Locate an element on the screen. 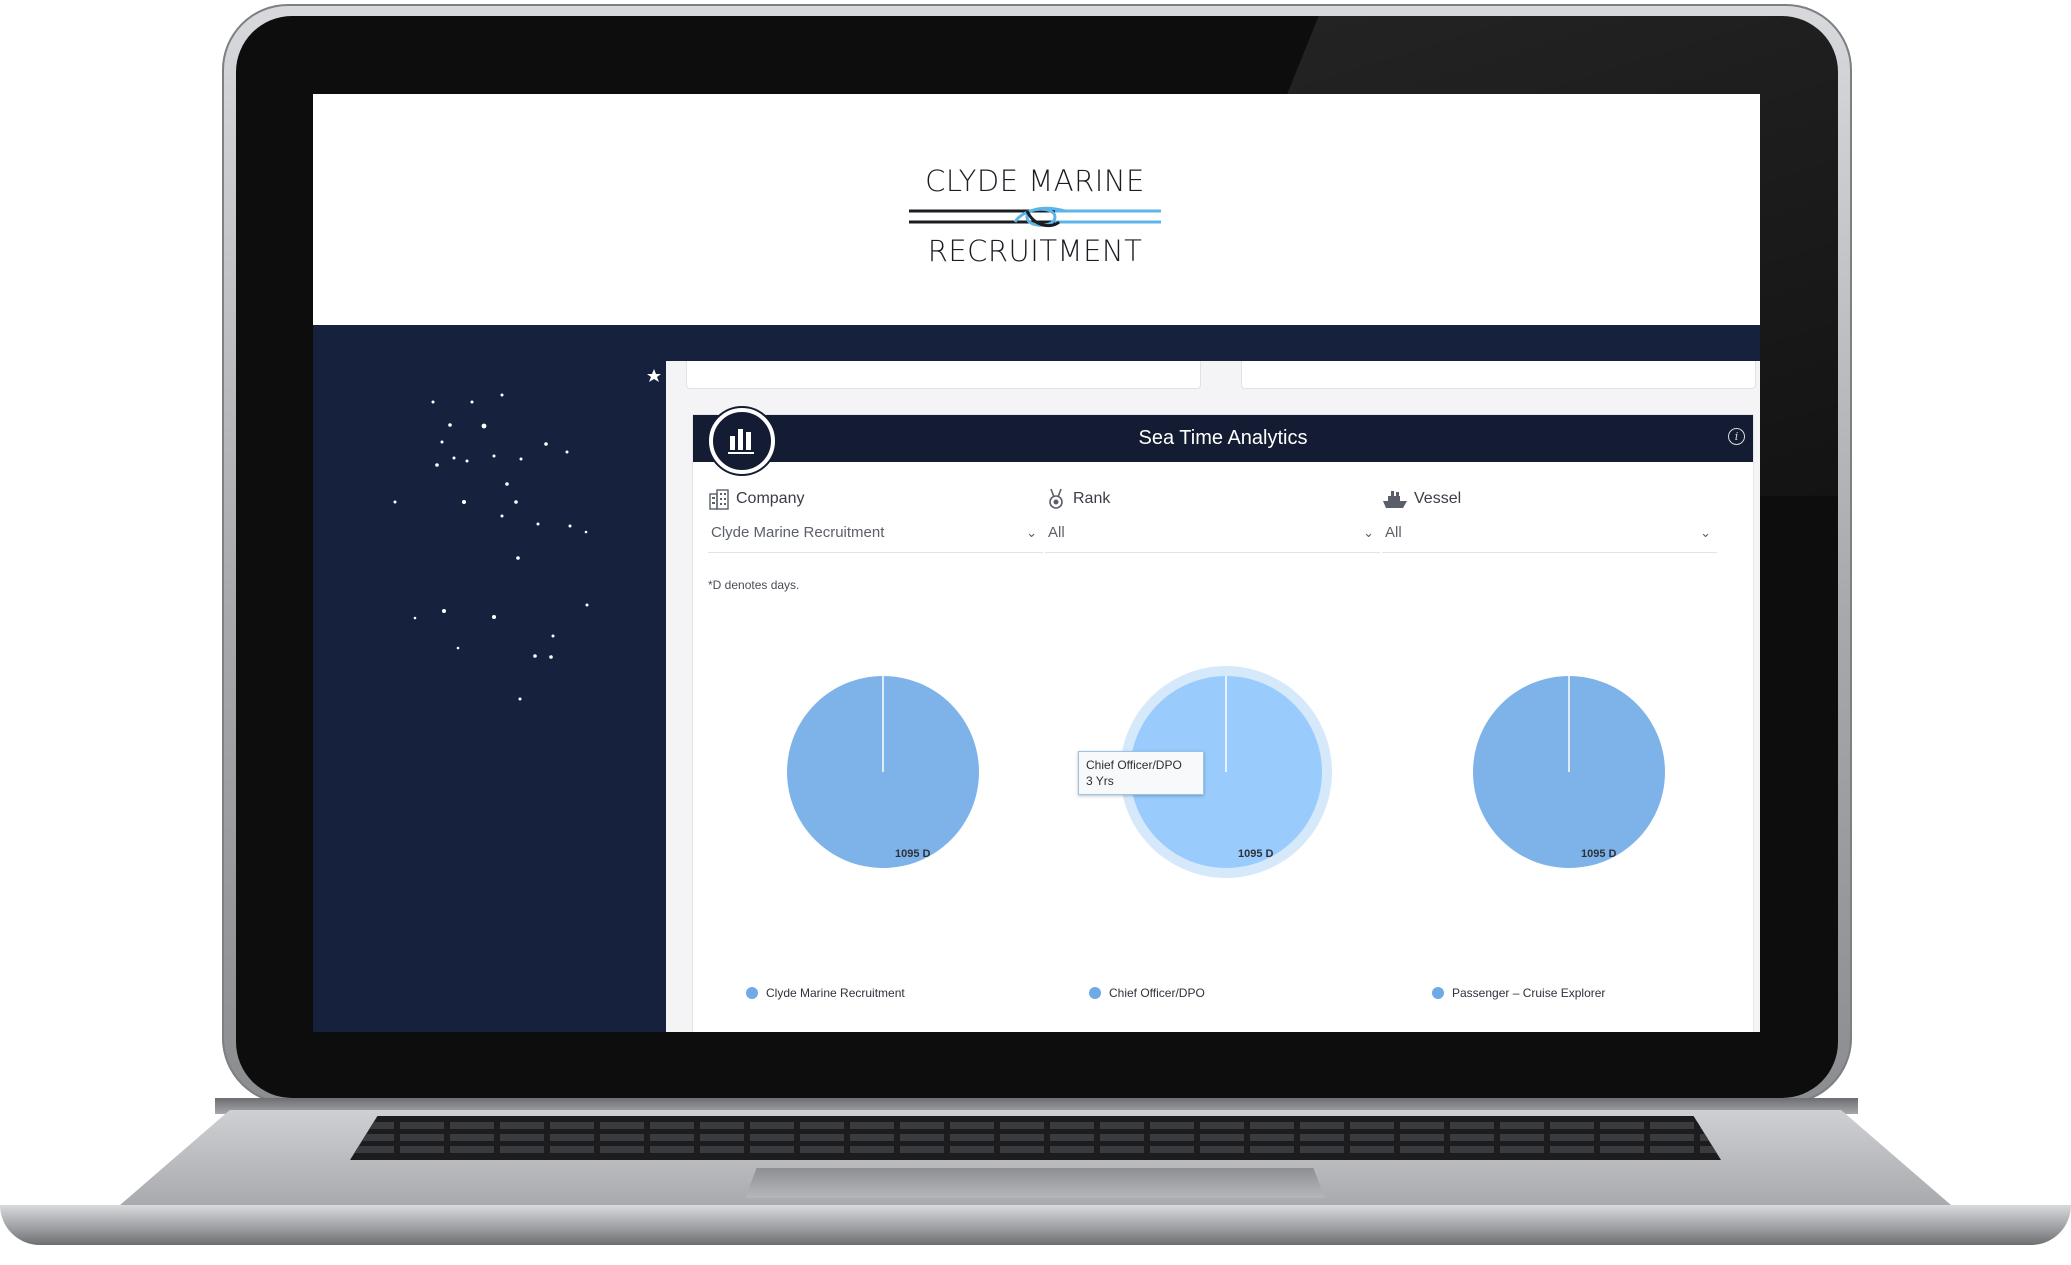 This screenshot has width=2071, height=1265. laptop-front-edge is located at coordinates (1035, 1225).